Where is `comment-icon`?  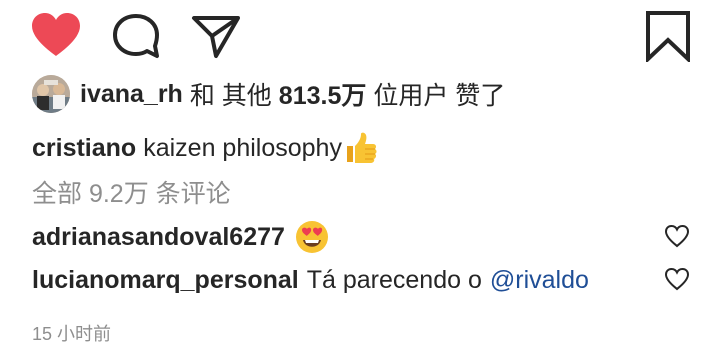 comment-icon is located at coordinates (136, 36).